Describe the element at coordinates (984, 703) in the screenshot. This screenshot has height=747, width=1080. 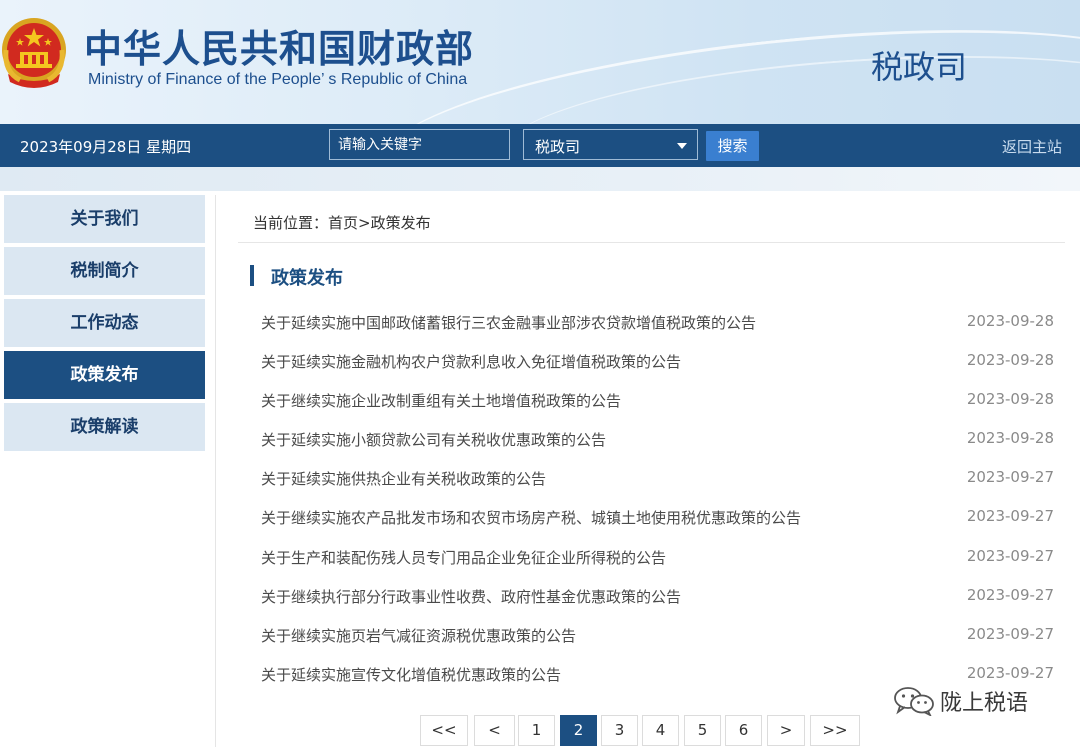
I see `watermark-text: 陇上税语` at that location.